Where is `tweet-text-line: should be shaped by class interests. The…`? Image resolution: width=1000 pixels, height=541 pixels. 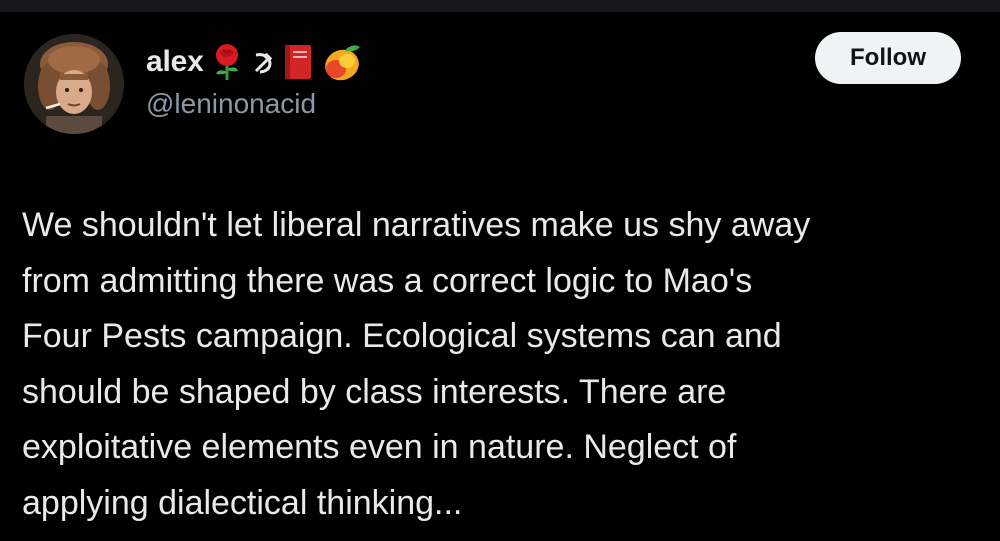
tweet-text-line: should be shaped by class interests. The… is located at coordinates (374, 391).